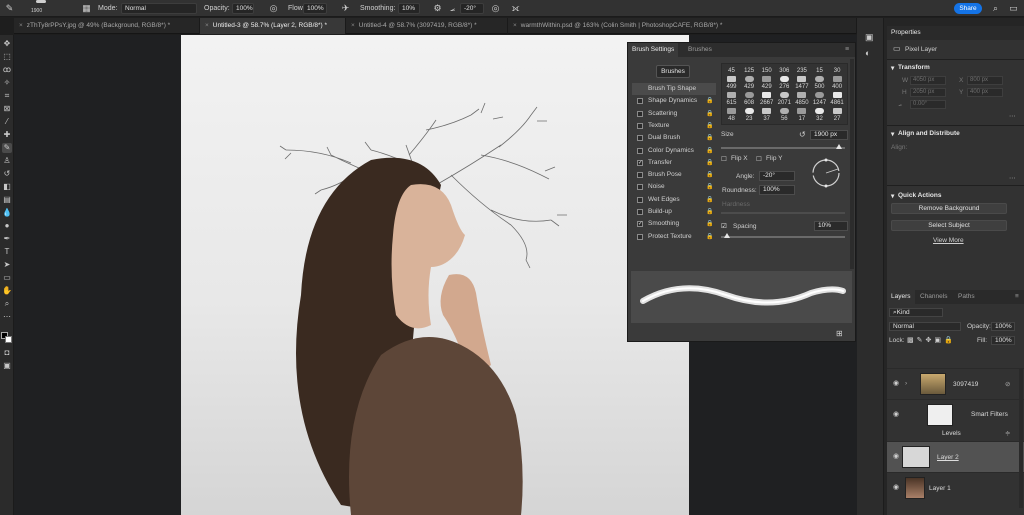 The image size is (1024, 515). What do you see at coordinates (674, 187) in the screenshot?
I see `brush-option-row: Noise 🔒` at bounding box center [674, 187].